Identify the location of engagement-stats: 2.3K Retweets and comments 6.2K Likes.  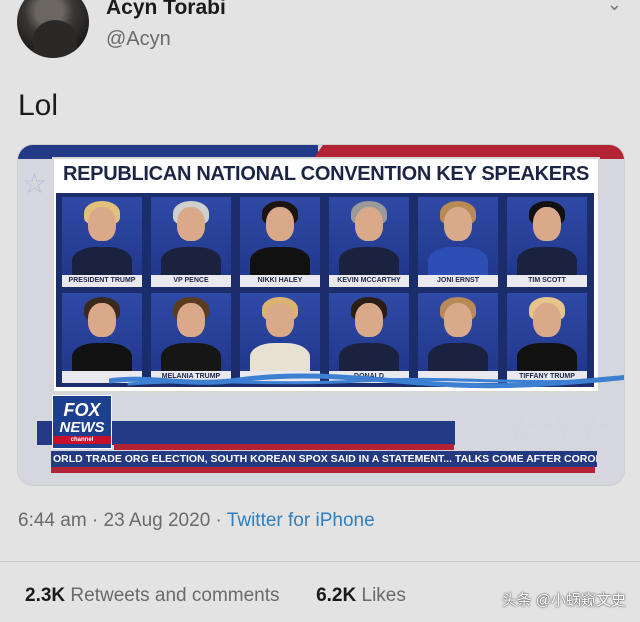
(215, 596).